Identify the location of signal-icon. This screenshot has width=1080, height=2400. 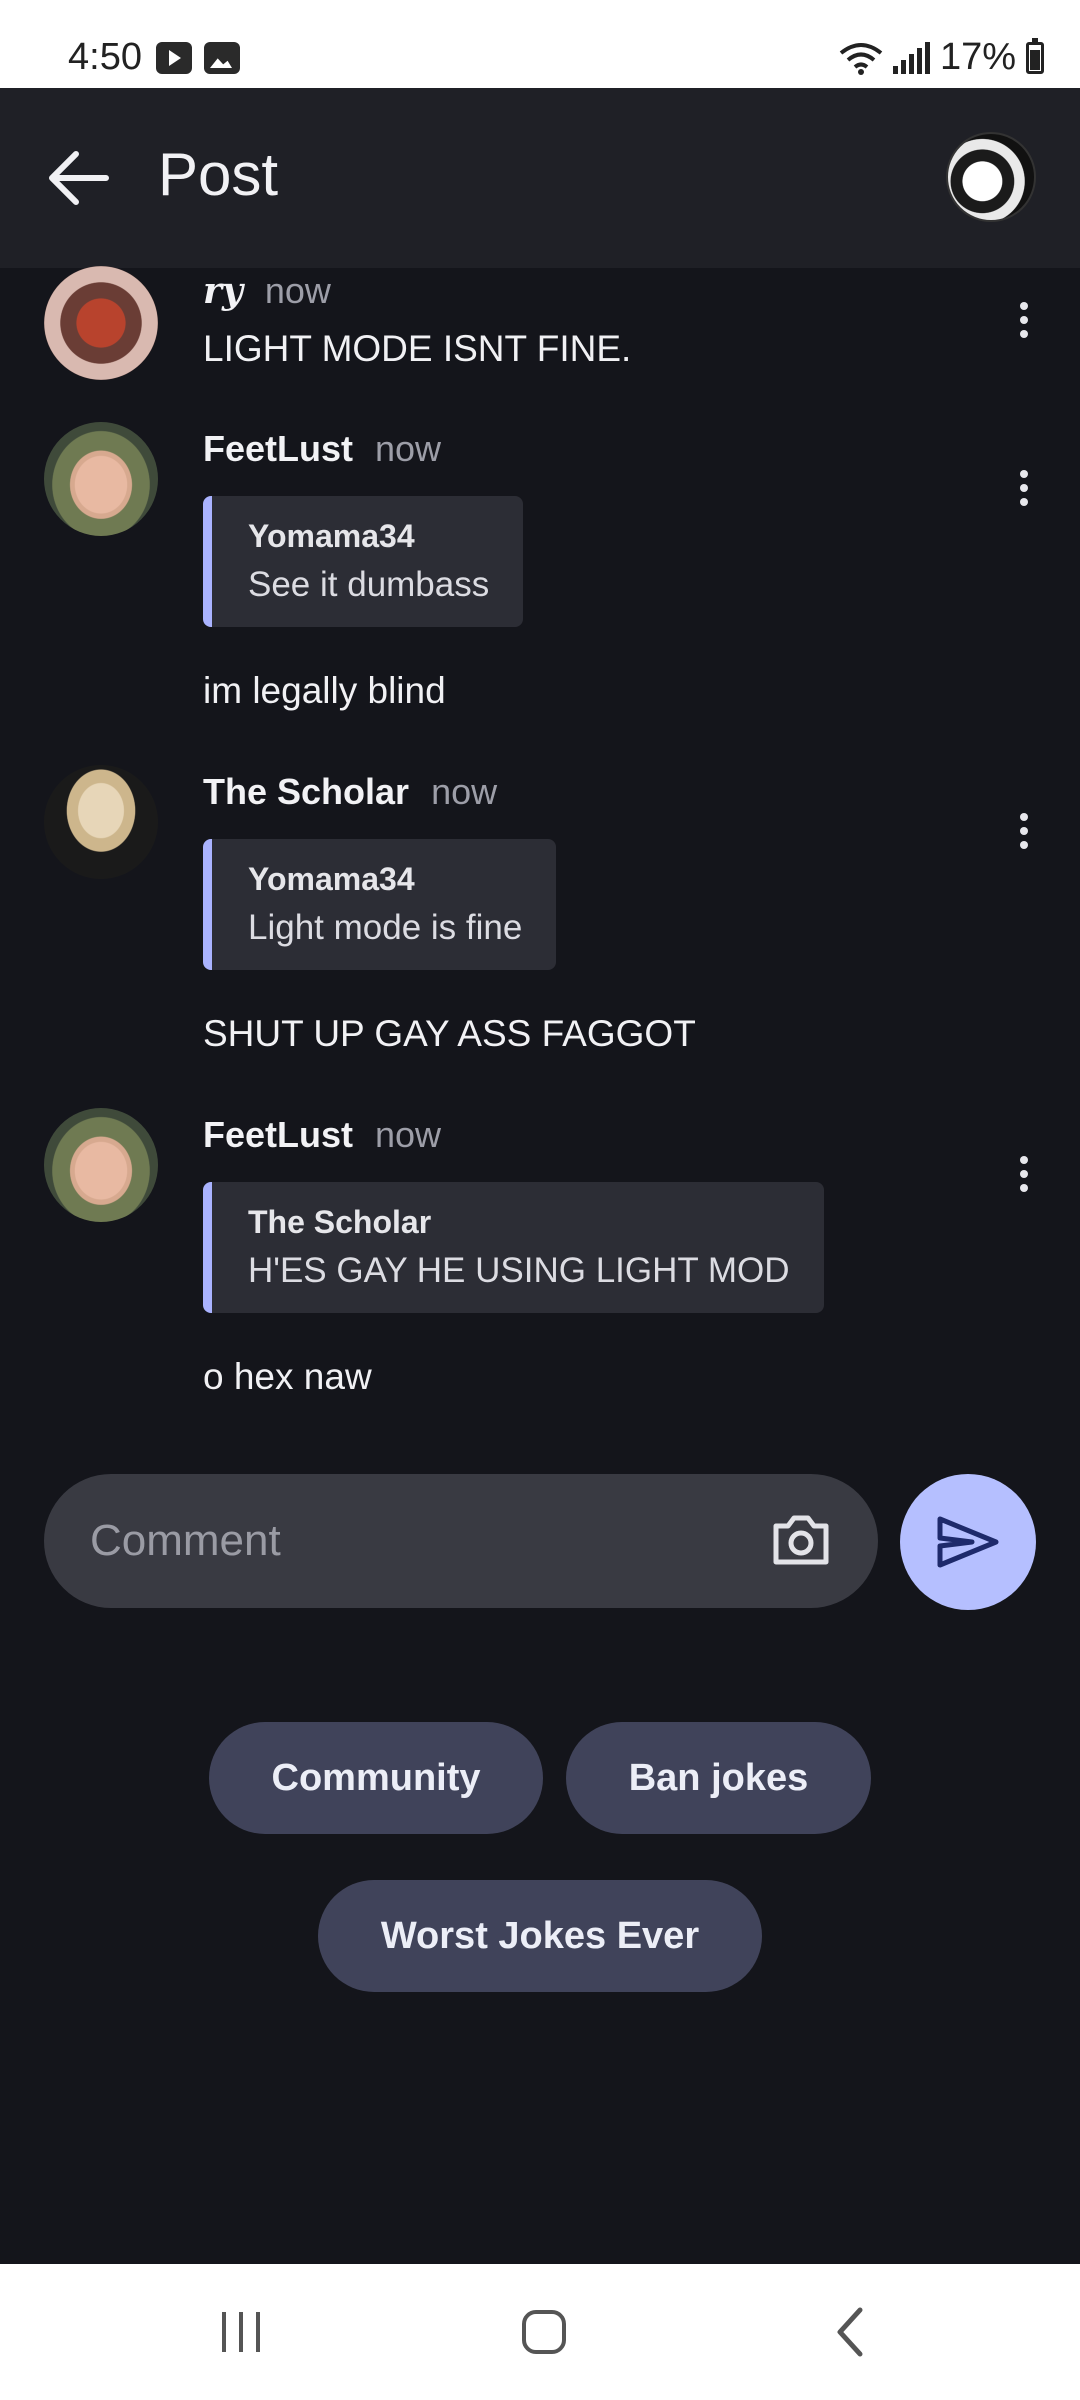
(911, 57).